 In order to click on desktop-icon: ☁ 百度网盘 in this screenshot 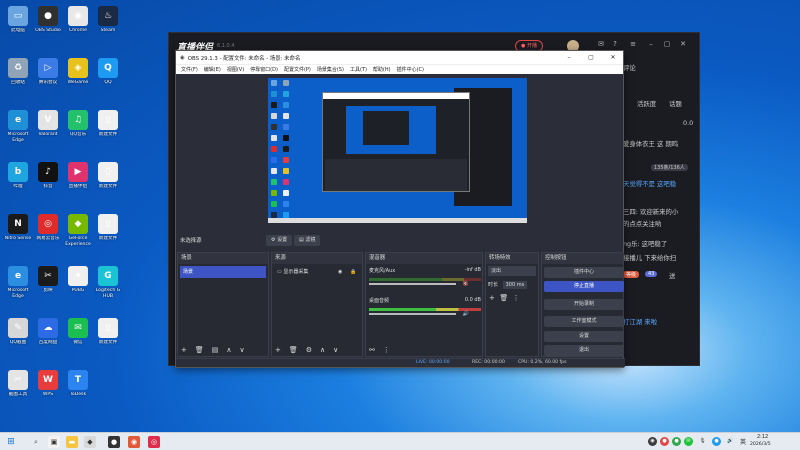, I will do `click(48, 340)`.